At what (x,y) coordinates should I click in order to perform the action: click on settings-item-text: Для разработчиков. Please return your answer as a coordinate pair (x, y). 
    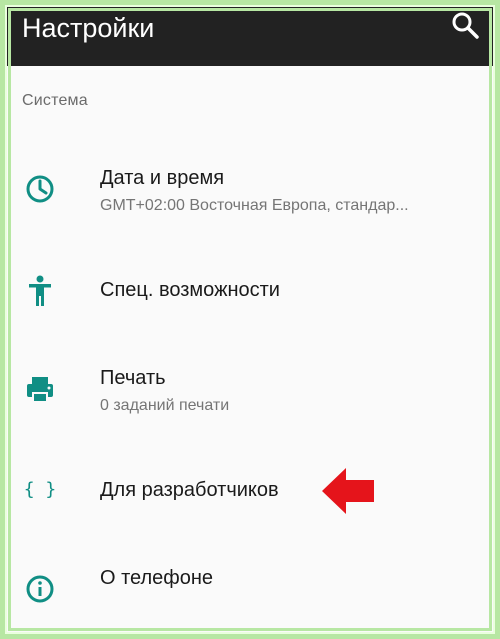
    Looking at the image, I should click on (285, 490).